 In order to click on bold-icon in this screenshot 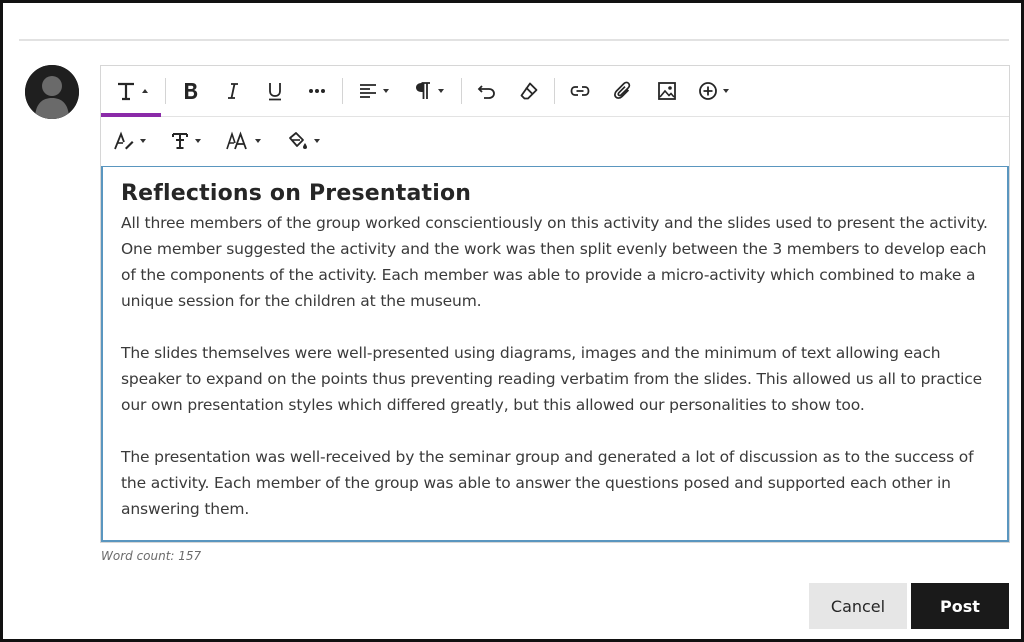, I will do `click(191, 91)`.